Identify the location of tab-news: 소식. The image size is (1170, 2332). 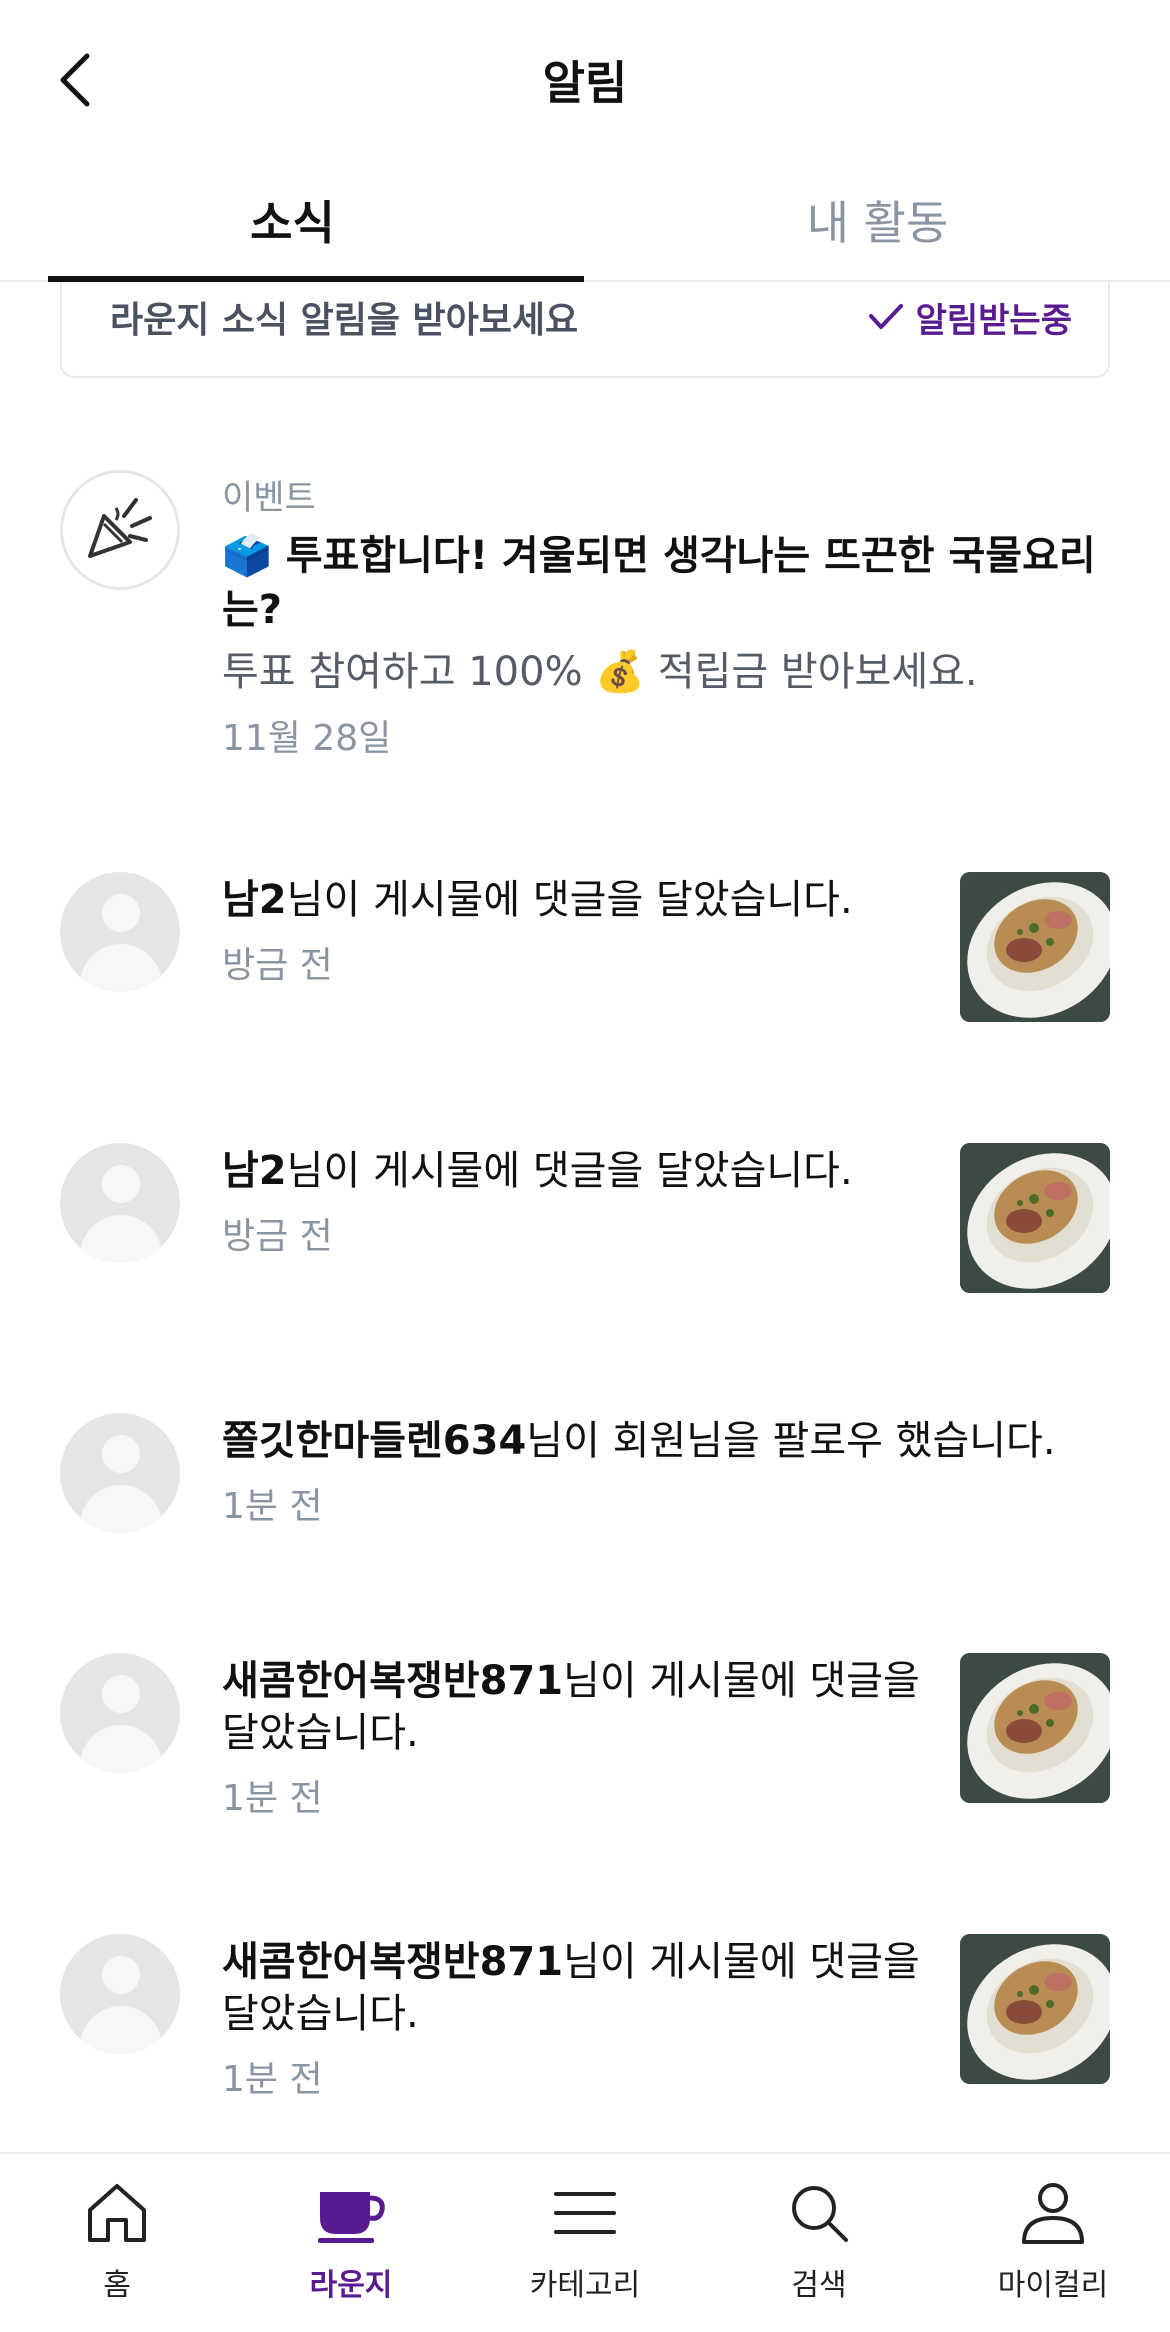
(292, 221).